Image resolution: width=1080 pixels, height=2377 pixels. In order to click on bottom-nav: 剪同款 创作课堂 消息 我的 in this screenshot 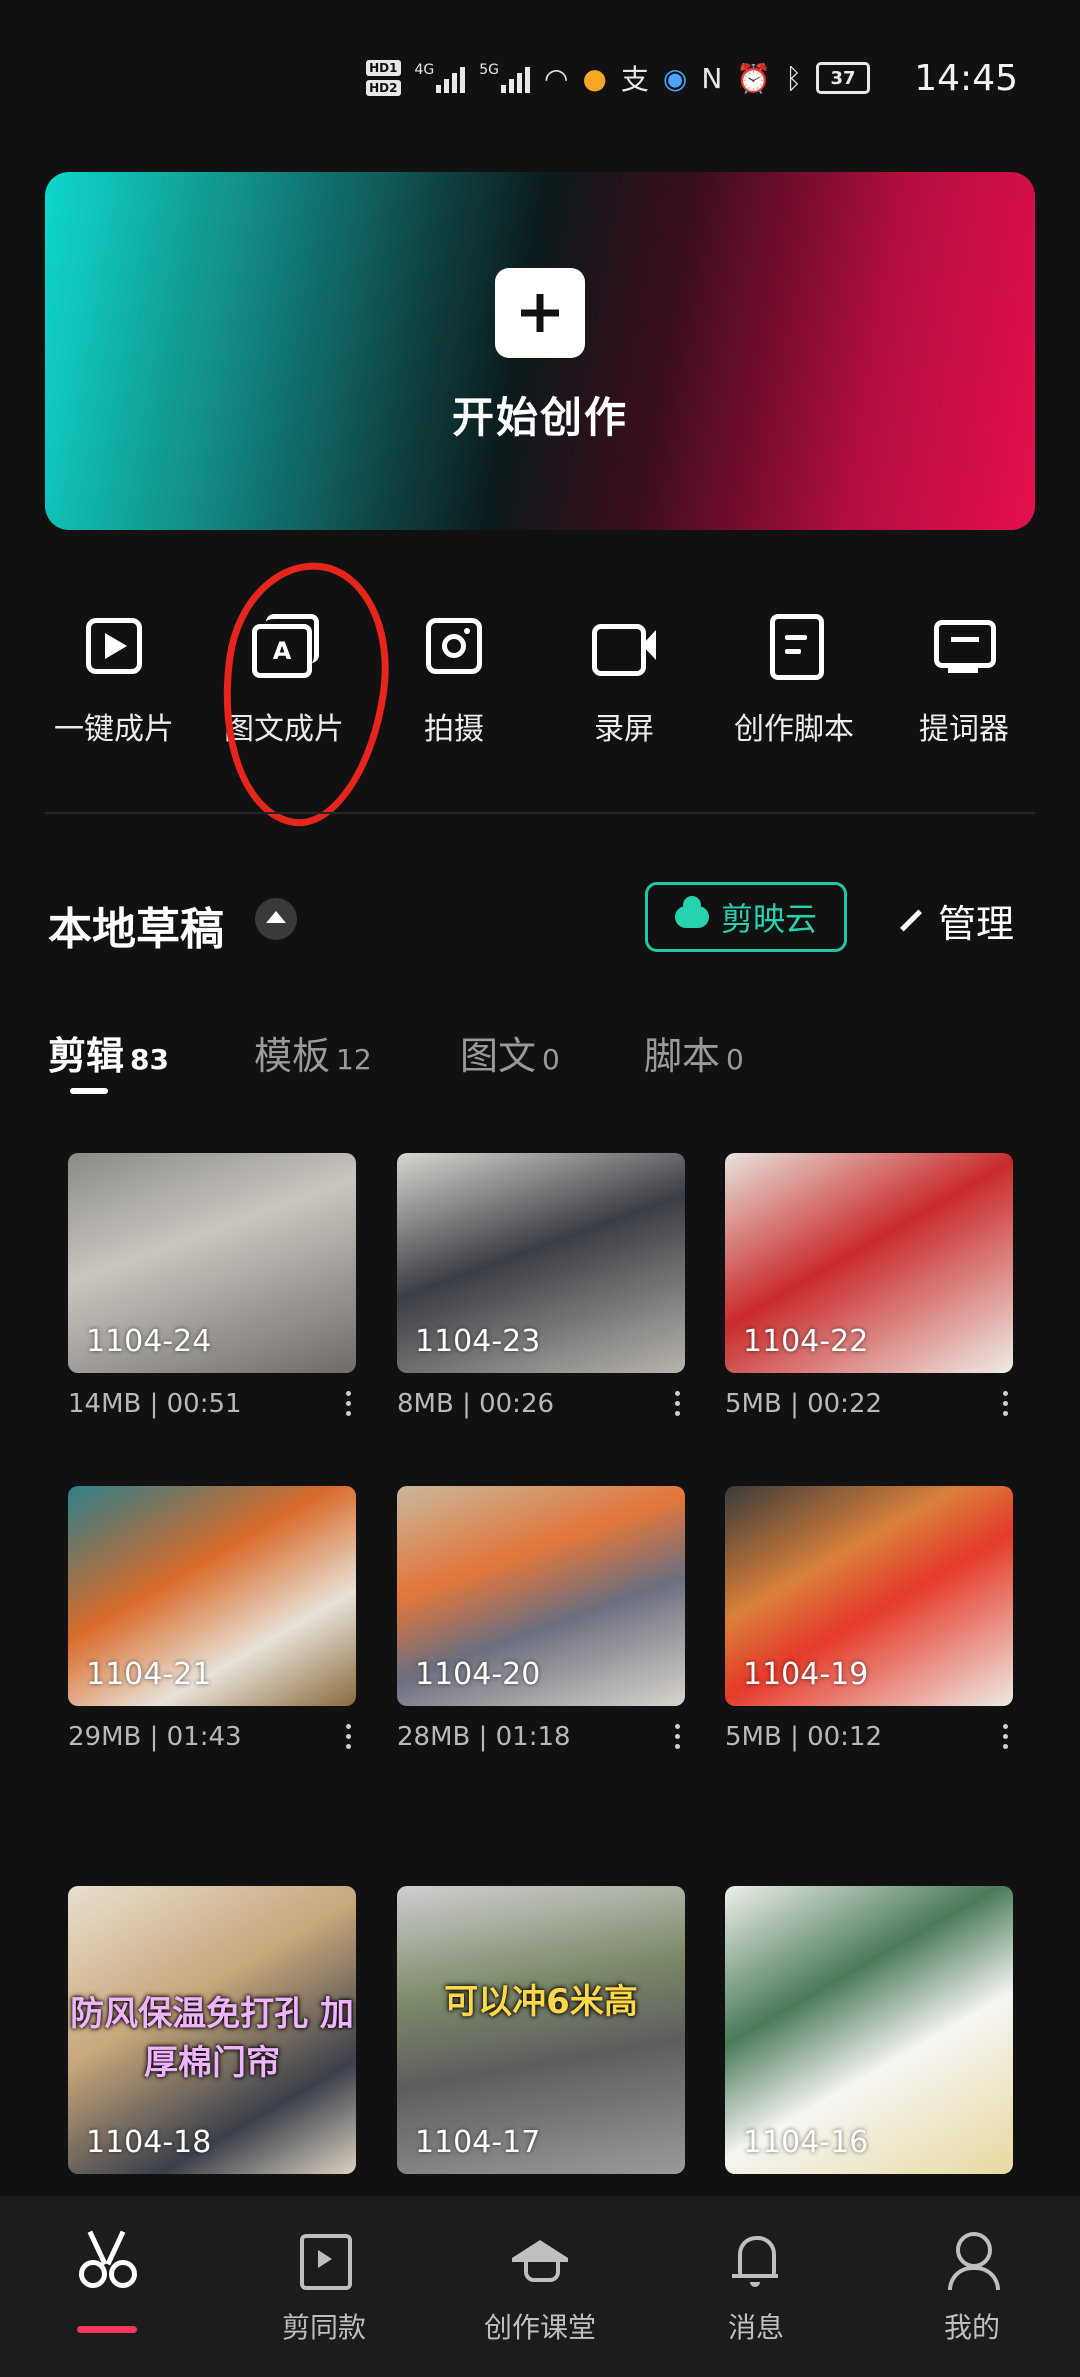, I will do `click(540, 2286)`.